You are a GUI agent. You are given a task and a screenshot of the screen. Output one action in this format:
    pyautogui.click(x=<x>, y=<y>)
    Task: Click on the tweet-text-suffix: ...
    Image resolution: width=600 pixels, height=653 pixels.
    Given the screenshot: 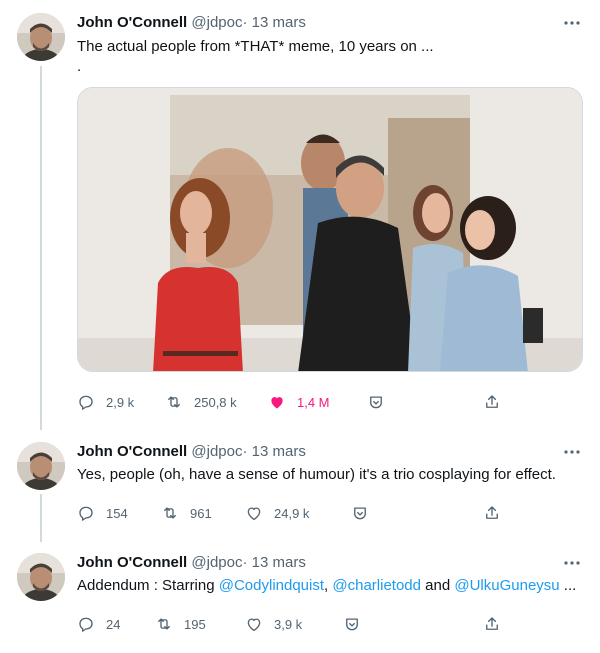 What is the action you would take?
    pyautogui.click(x=568, y=585)
    